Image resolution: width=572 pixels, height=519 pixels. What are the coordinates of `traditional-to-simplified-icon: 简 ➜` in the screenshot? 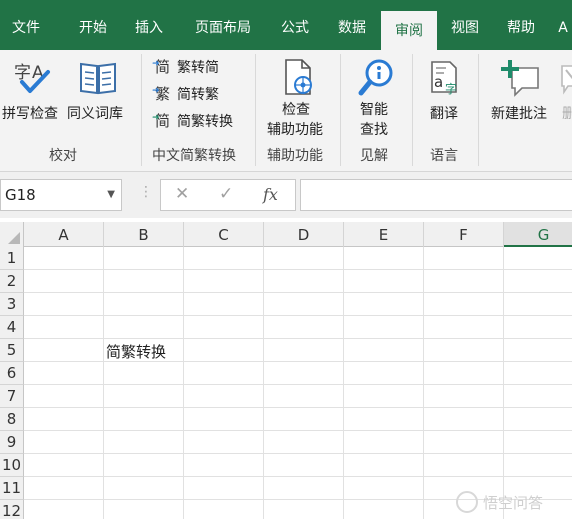 It's located at (161, 67).